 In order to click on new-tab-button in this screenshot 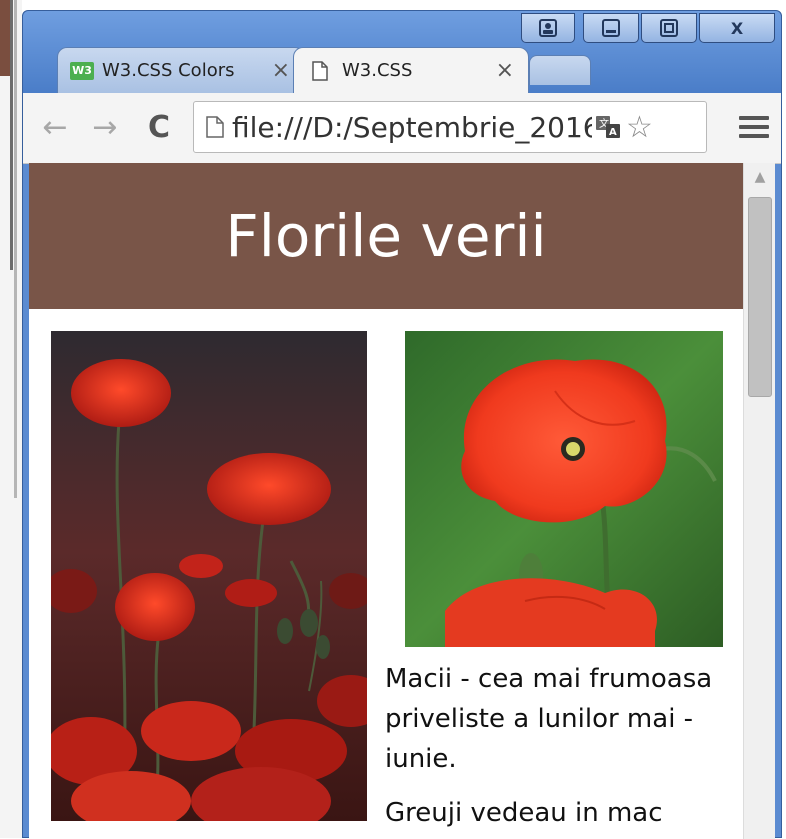, I will do `click(560, 70)`.